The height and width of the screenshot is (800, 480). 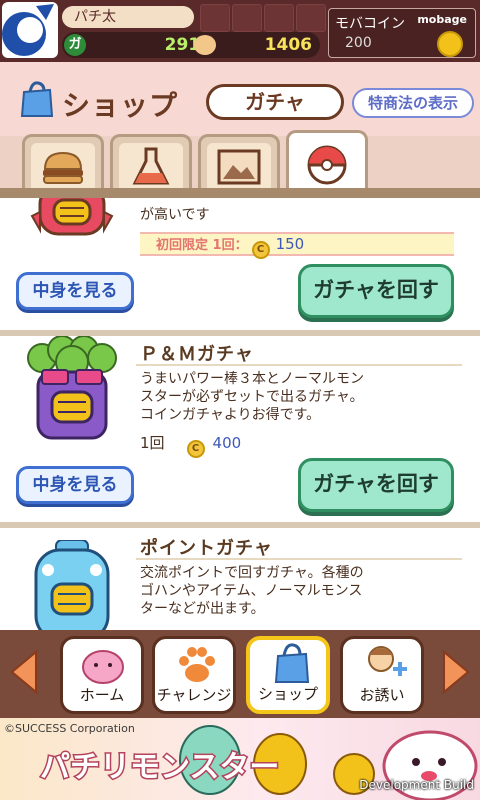 I want to click on commercial-law-button: 特商法の表示, so click(x=413, y=103).